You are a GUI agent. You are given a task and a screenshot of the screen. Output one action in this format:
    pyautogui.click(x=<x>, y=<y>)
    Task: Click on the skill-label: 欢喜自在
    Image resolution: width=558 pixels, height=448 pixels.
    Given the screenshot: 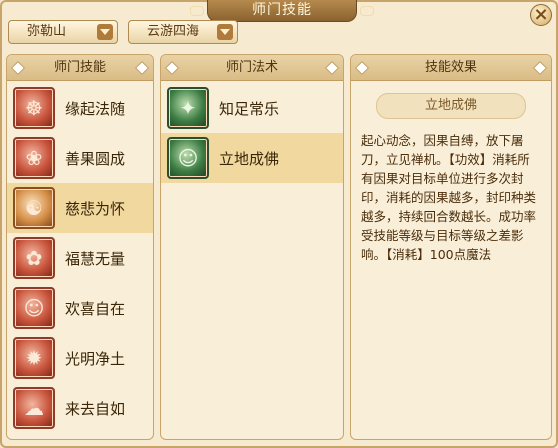 What is the action you would take?
    pyautogui.click(x=95, y=308)
    